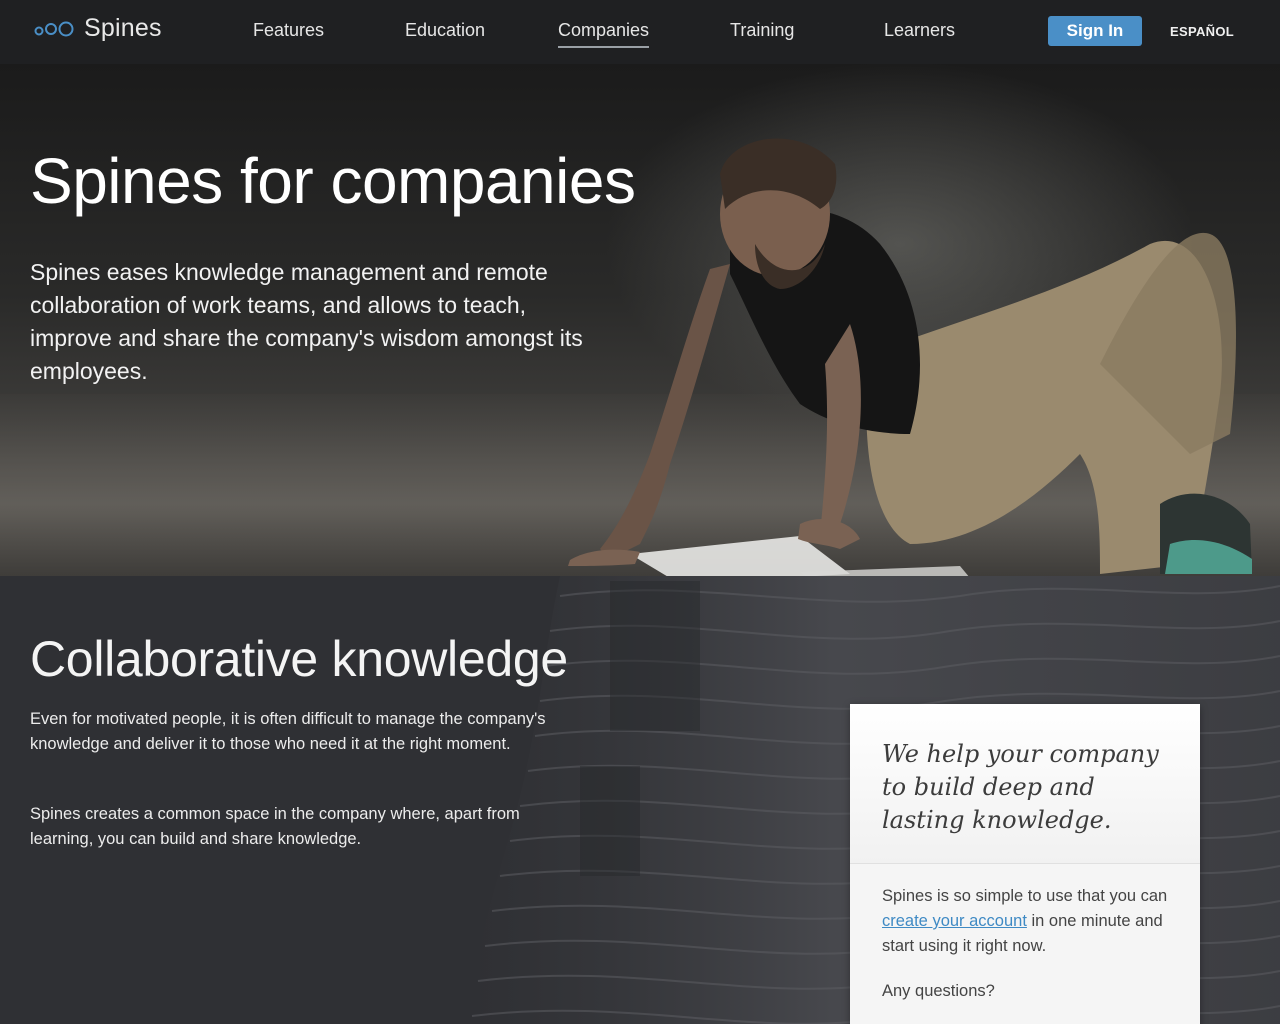 The width and height of the screenshot is (1280, 1024). I want to click on hero-title: Spines for companies, so click(333, 181).